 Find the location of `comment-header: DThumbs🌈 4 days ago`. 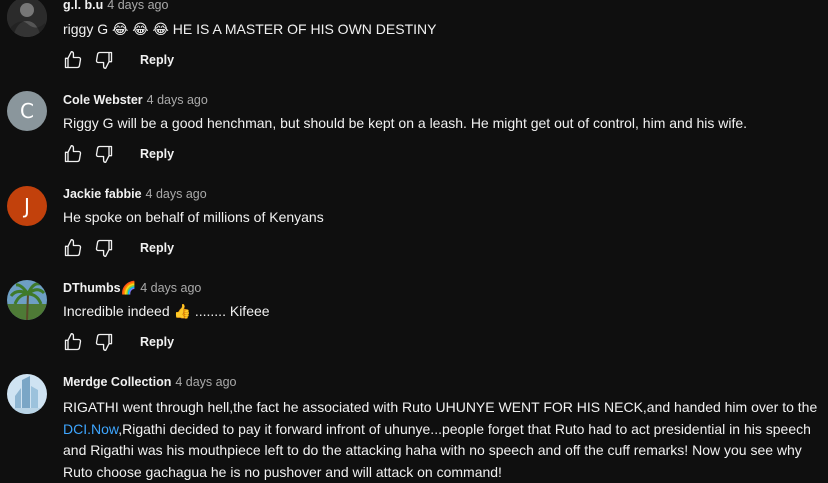

comment-header: DThumbs🌈 4 days ago is located at coordinates (132, 288).